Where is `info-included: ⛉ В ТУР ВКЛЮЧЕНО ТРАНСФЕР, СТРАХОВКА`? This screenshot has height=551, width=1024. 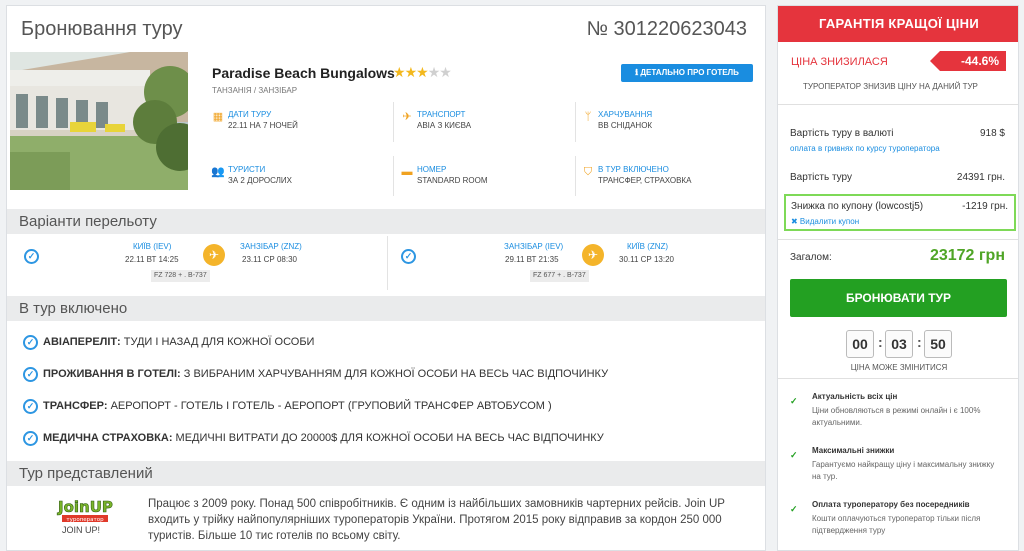
info-included: ⛉ В ТУР ВКЛЮЧЕНО ТРАНСФЕР, СТРАХОВКА is located at coordinates (666, 185).